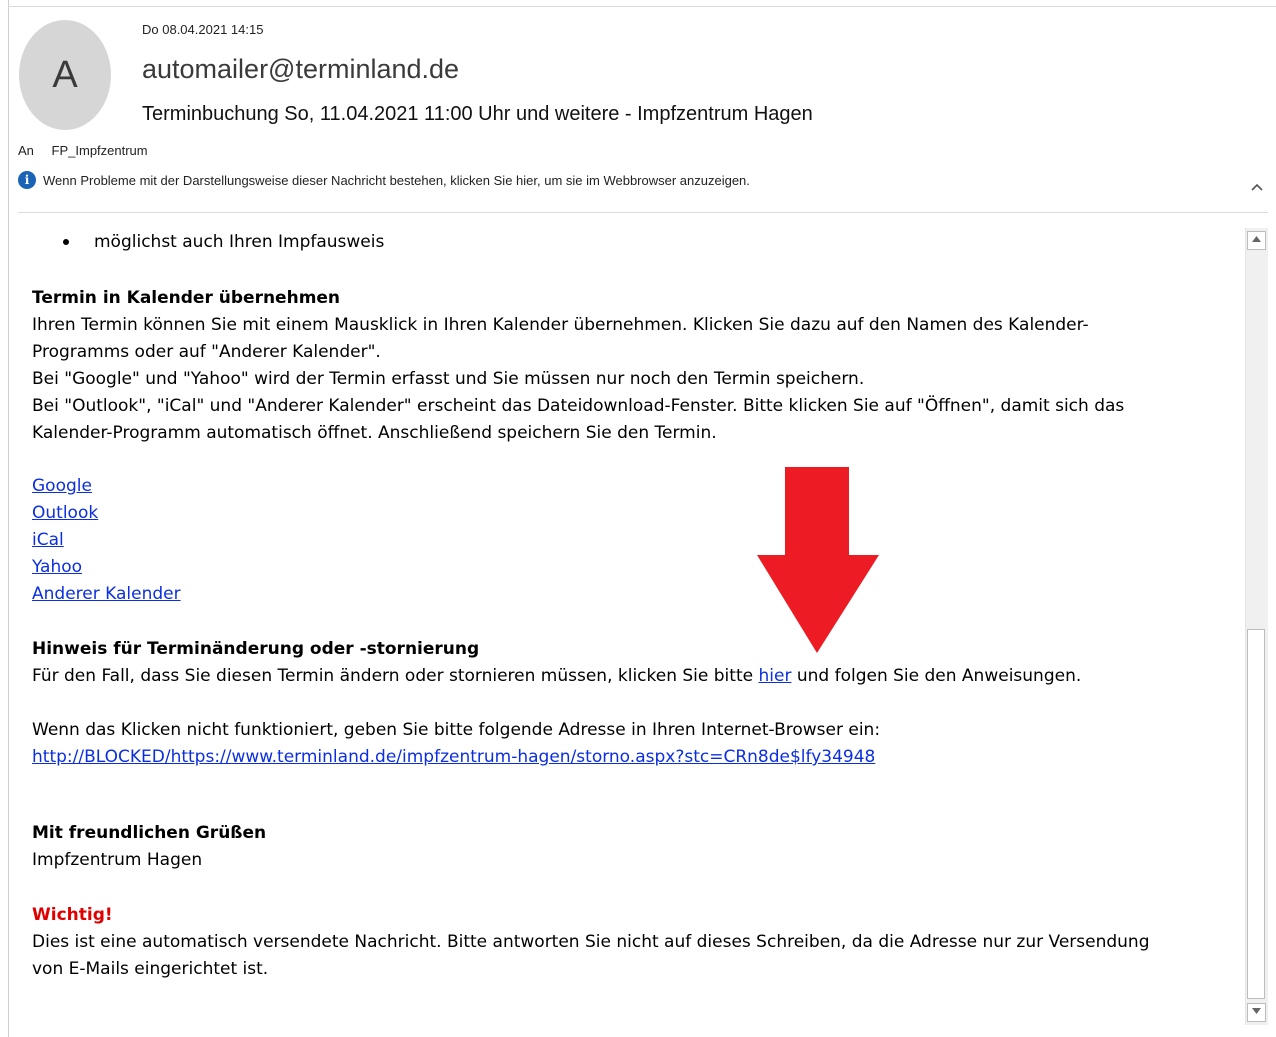 This screenshot has height=1037, width=1276. I want to click on collapse-header-button, so click(1257, 189).